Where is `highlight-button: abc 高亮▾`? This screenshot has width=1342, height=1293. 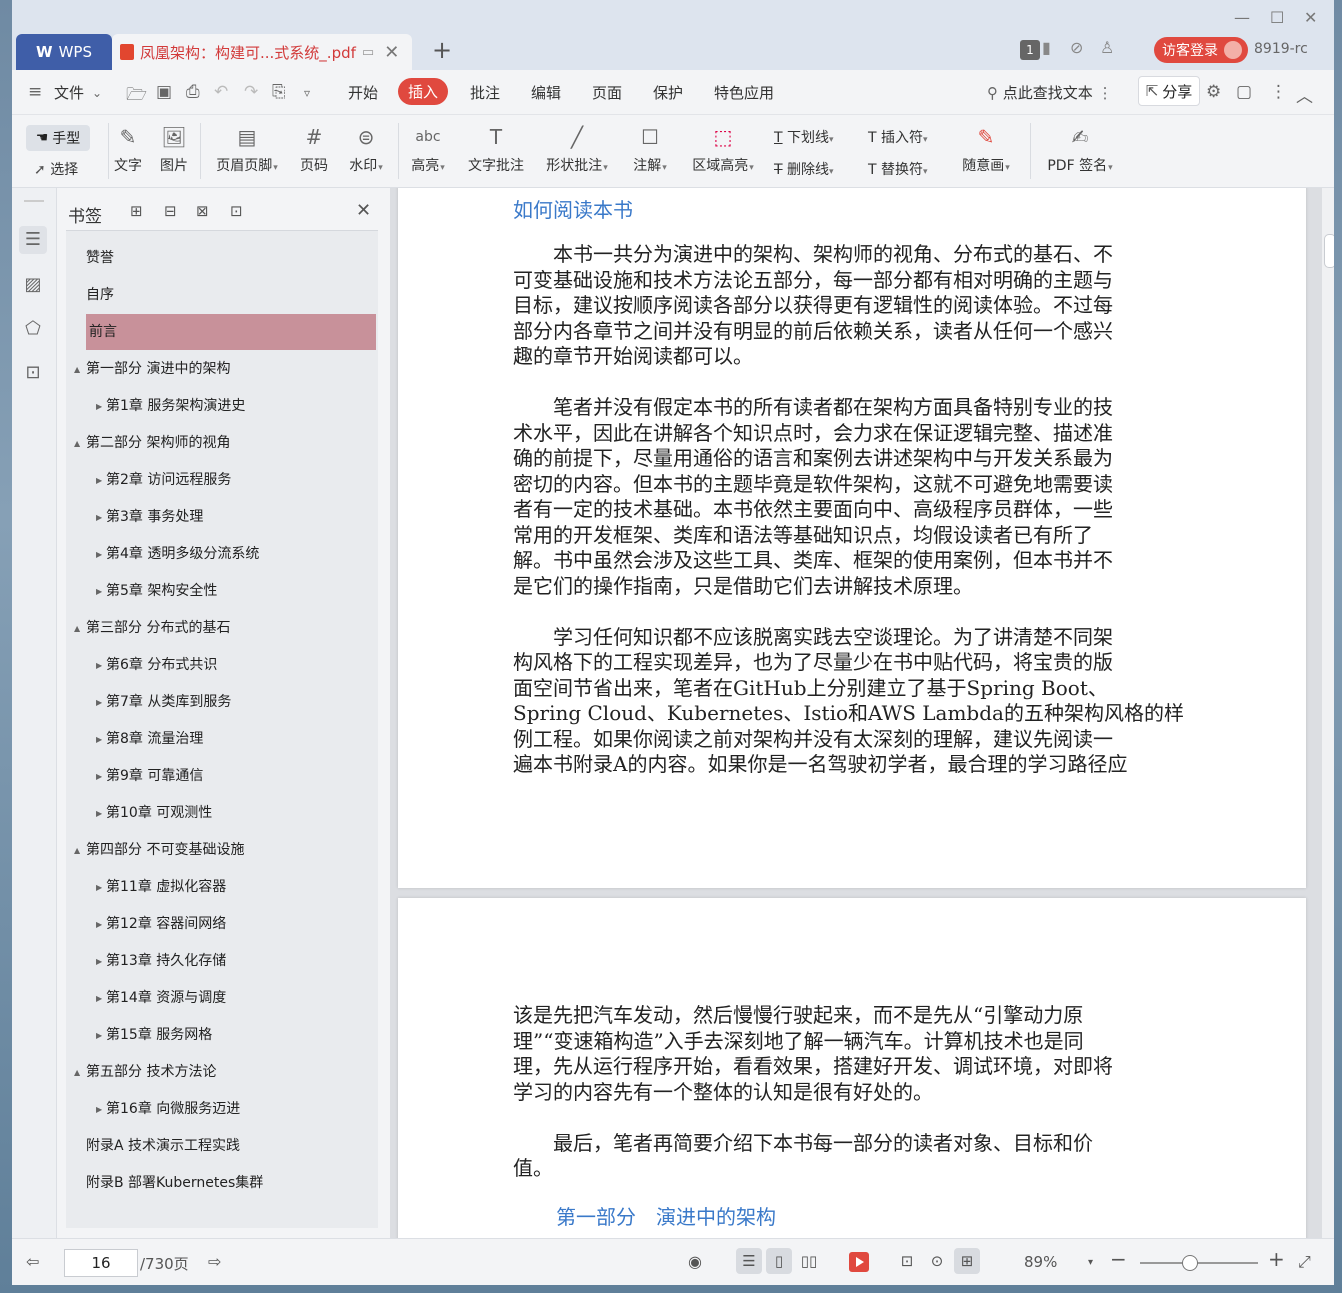
highlight-button: abc 高亮▾ is located at coordinates (428, 149).